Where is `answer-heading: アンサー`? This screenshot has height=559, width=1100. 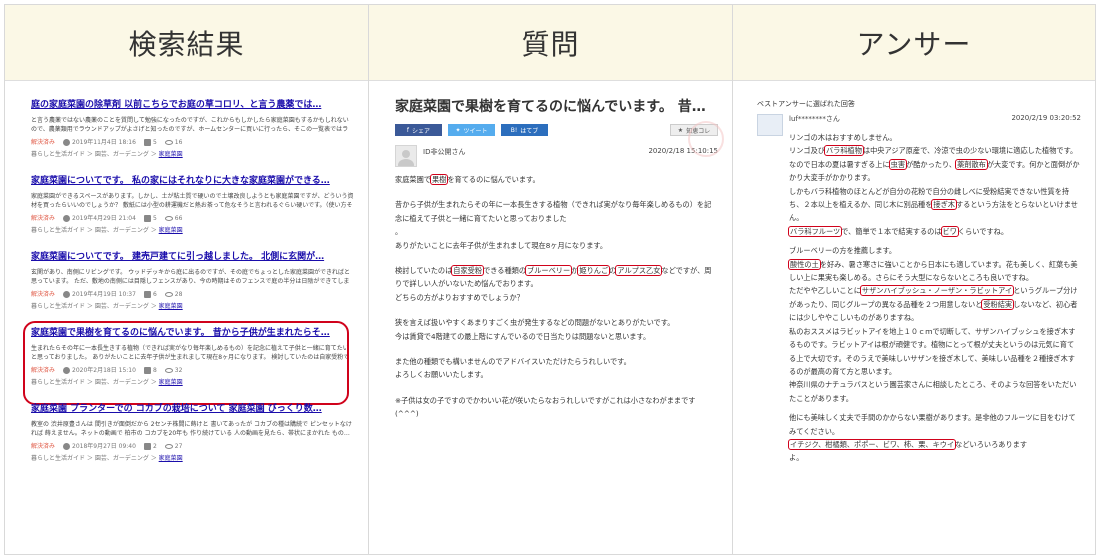
answer-heading: アンサー is located at coordinates (914, 43).